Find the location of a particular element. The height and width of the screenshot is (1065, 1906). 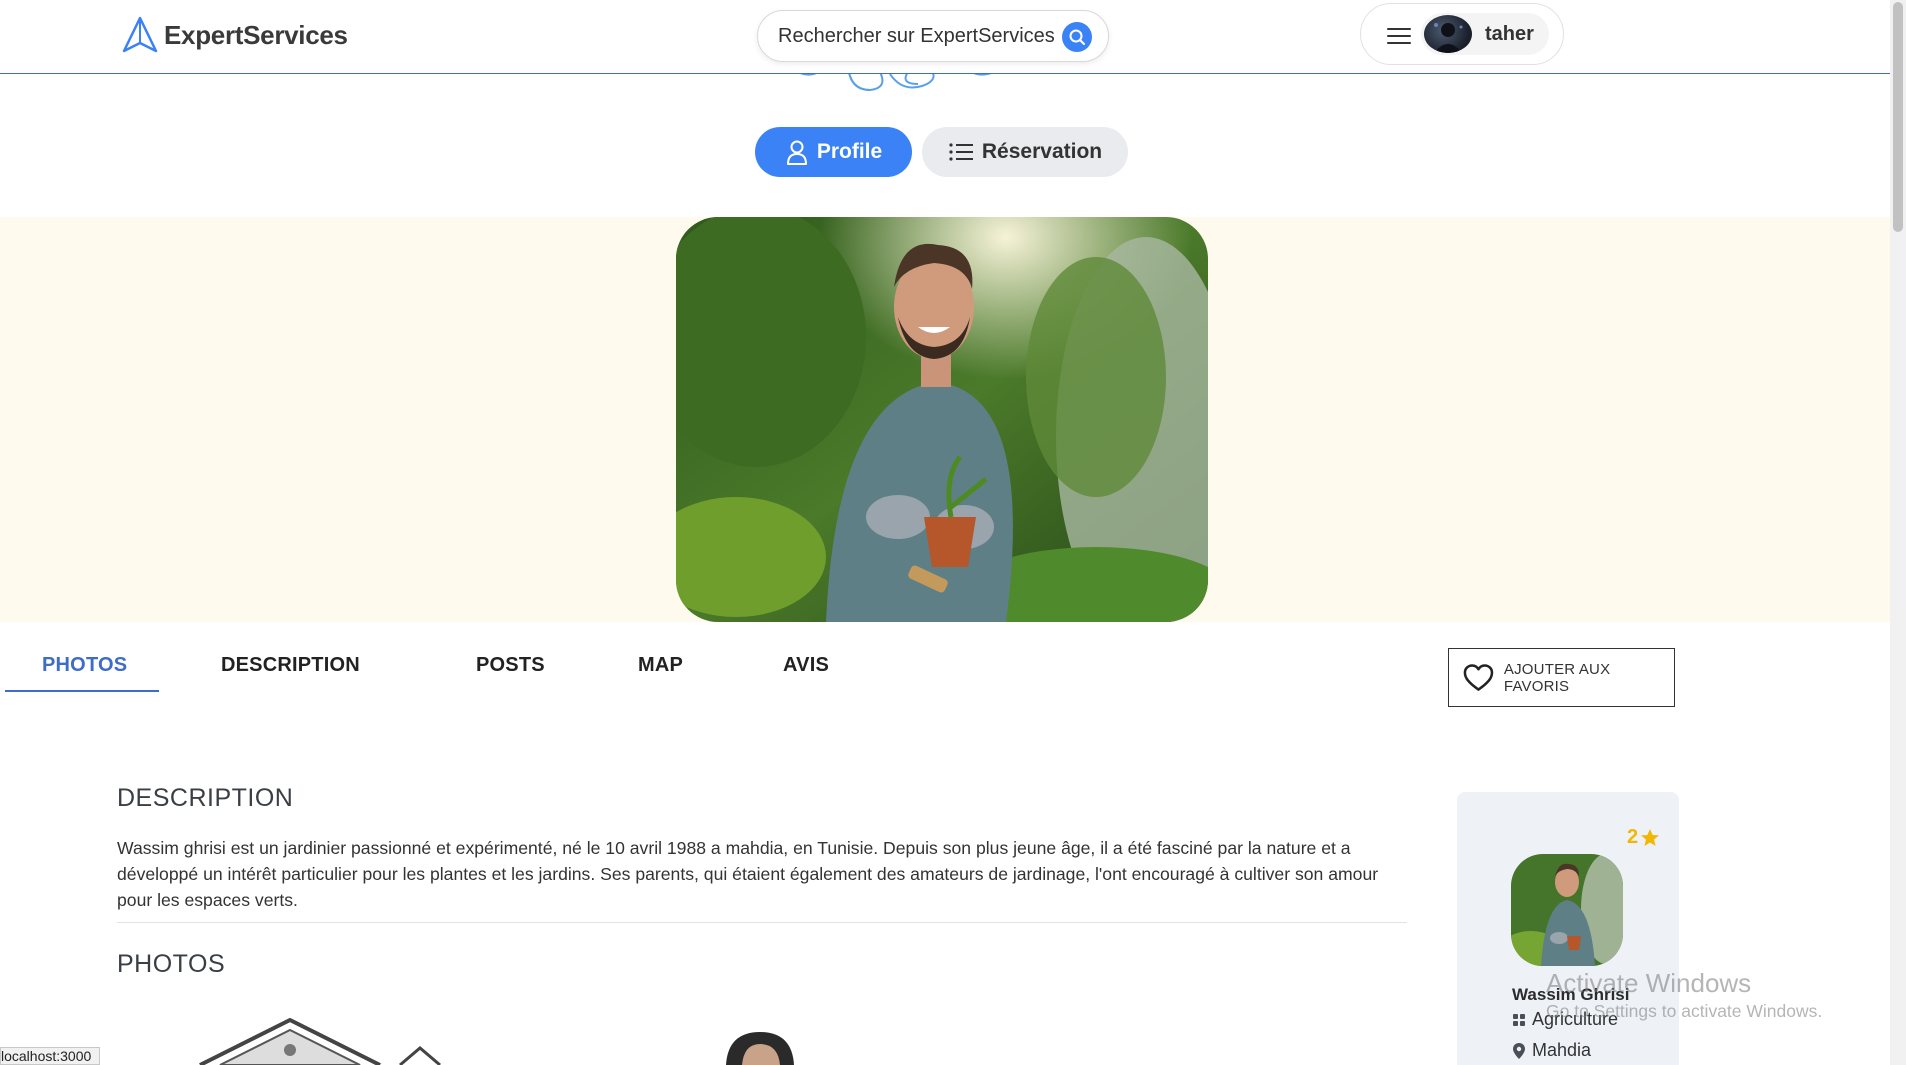

brand-name: ExpertServices is located at coordinates (256, 34).